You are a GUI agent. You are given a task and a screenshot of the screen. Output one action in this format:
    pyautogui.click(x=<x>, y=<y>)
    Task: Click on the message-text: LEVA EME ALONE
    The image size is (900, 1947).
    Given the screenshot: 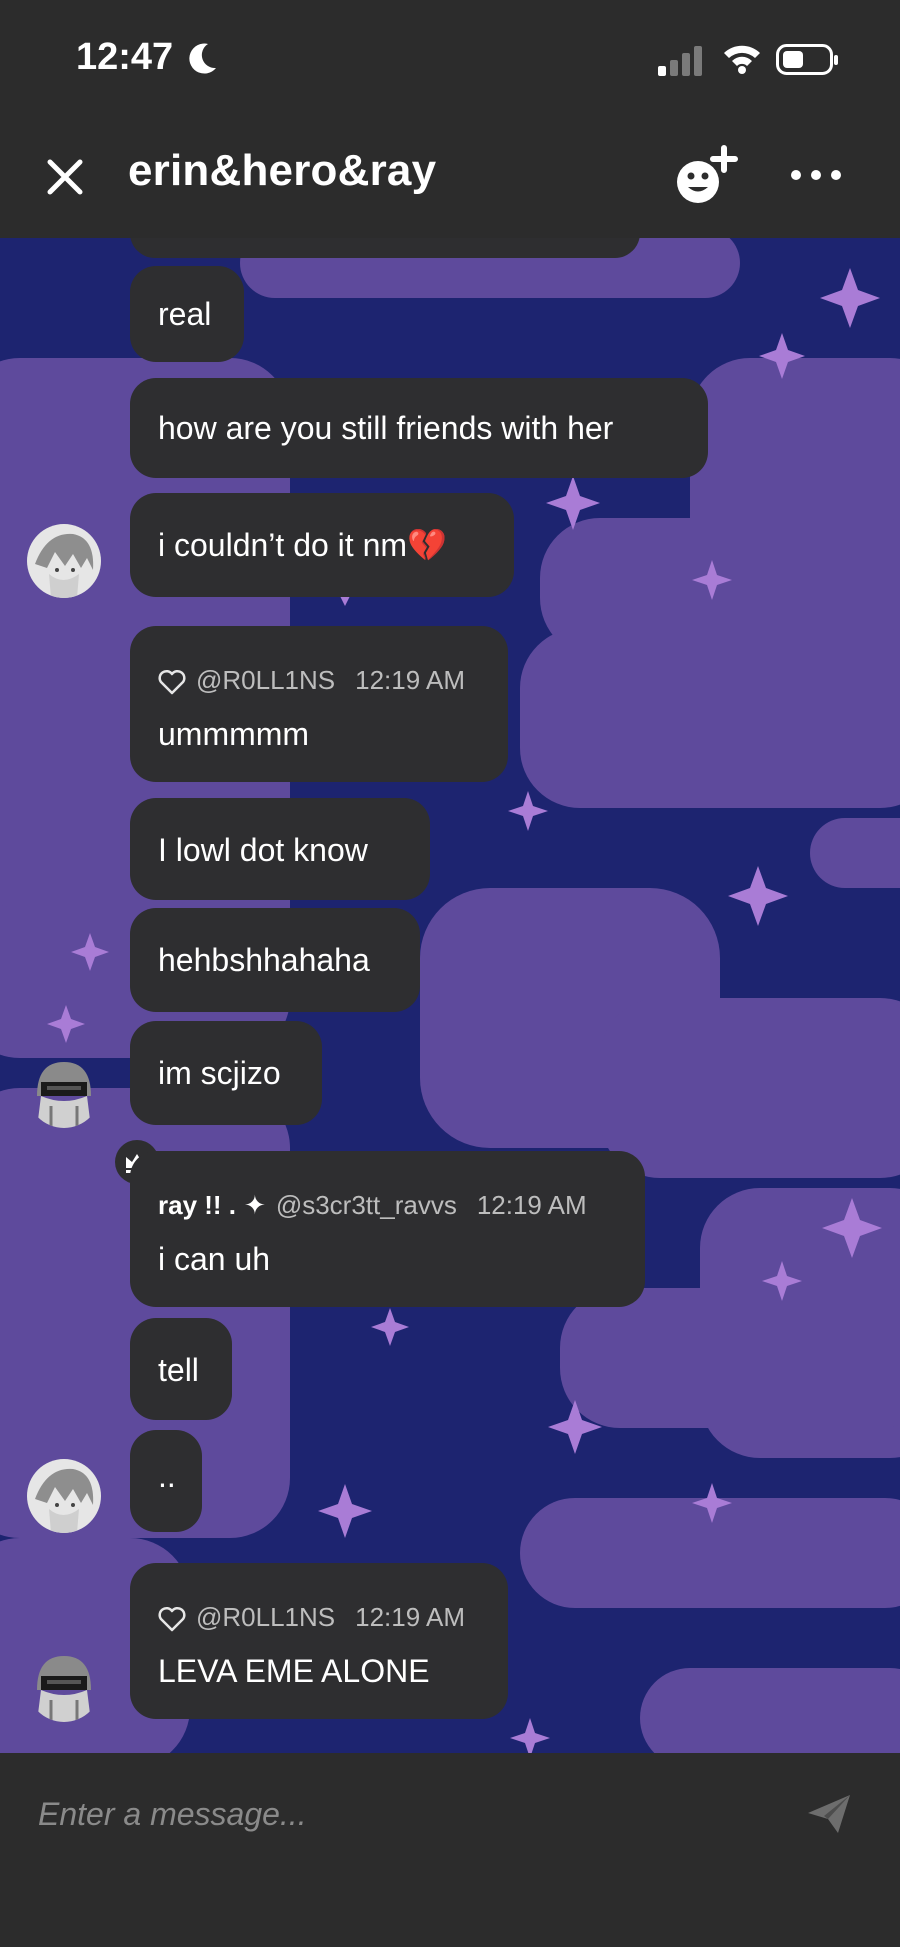 What is the action you would take?
    pyautogui.click(x=294, y=1671)
    